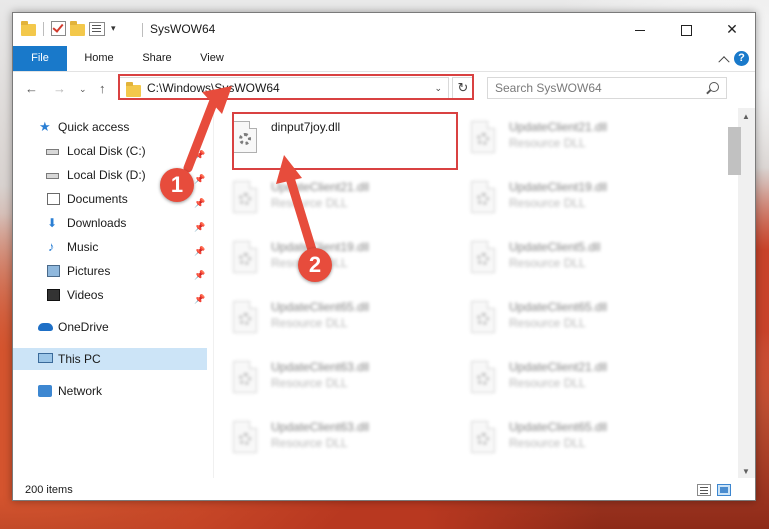 The width and height of the screenshot is (769, 529). I want to click on ribbon-right-controls: ?, so click(733, 59).